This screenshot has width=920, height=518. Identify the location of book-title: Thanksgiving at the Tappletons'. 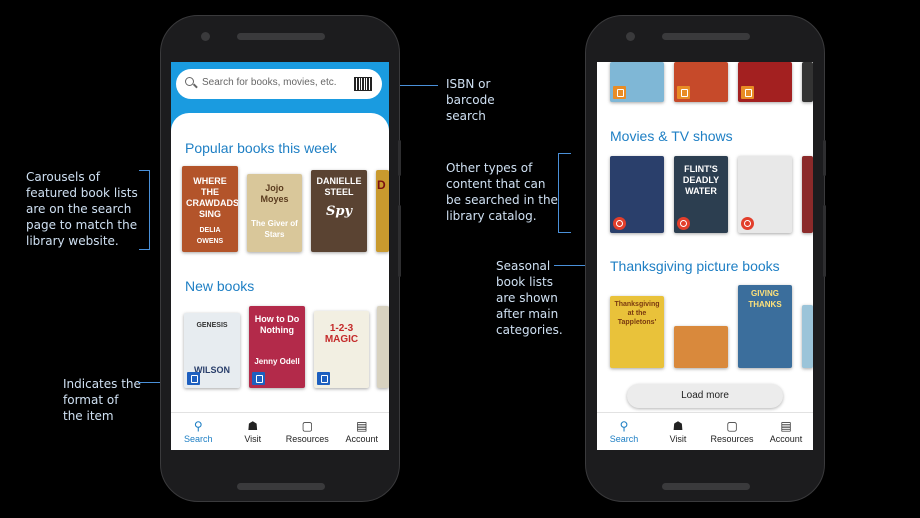
(637, 313).